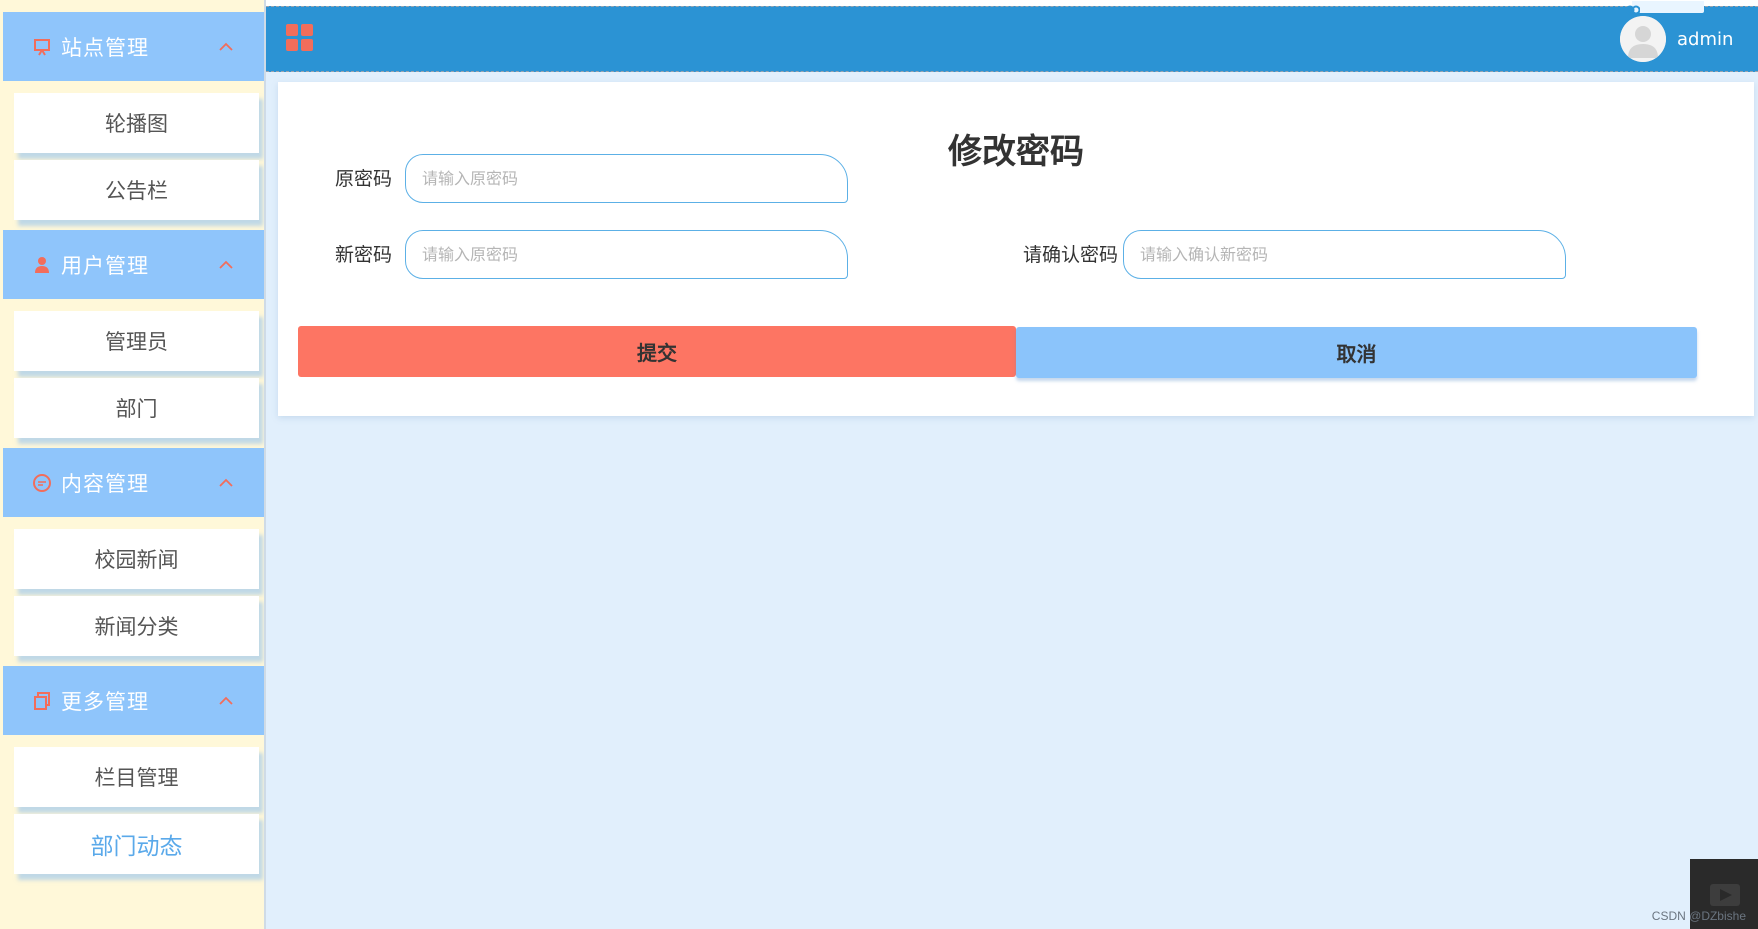  Describe the element at coordinates (1012, 36) in the screenshot. I see `top-bar: admin` at that location.